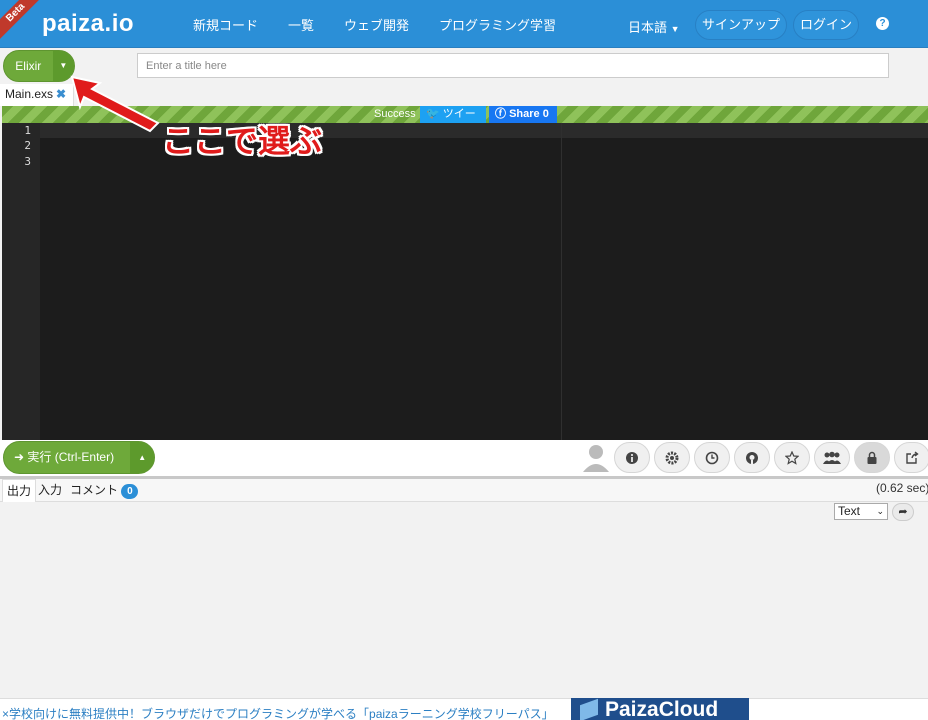 Image resolution: width=928 pixels, height=720 pixels. I want to click on language-dropdown: 日本語 ▼, so click(654, 26).